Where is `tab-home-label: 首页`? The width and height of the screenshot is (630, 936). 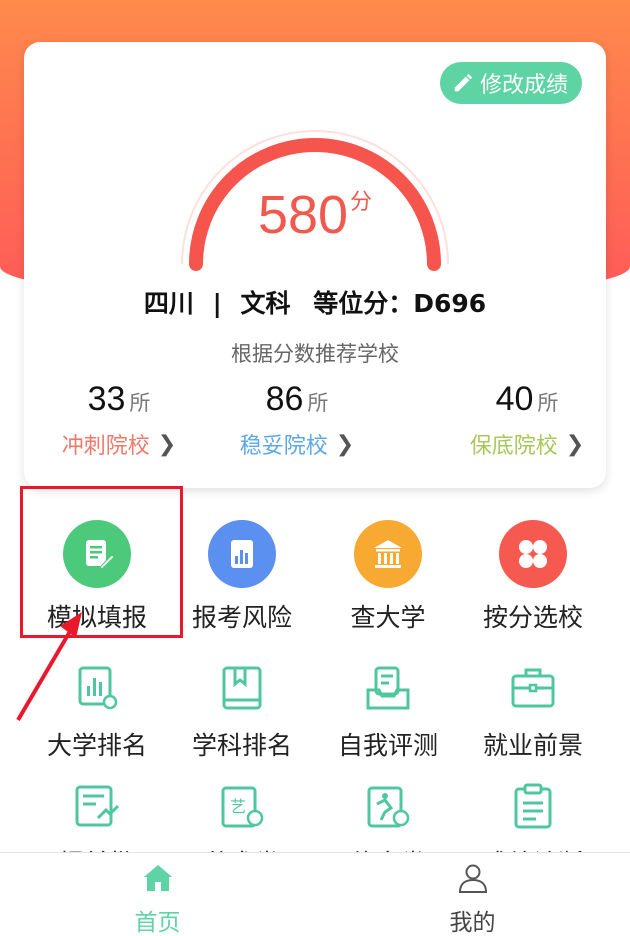 tab-home-label: 首页 is located at coordinates (157, 923).